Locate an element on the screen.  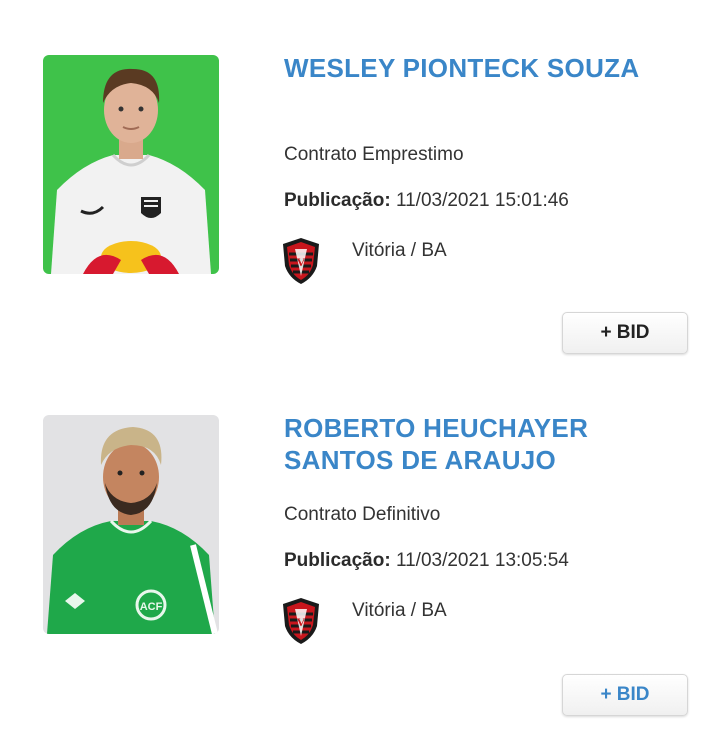
publication-info: Publicação: 11/03/2021 15:01:46 is located at coordinates (426, 201).